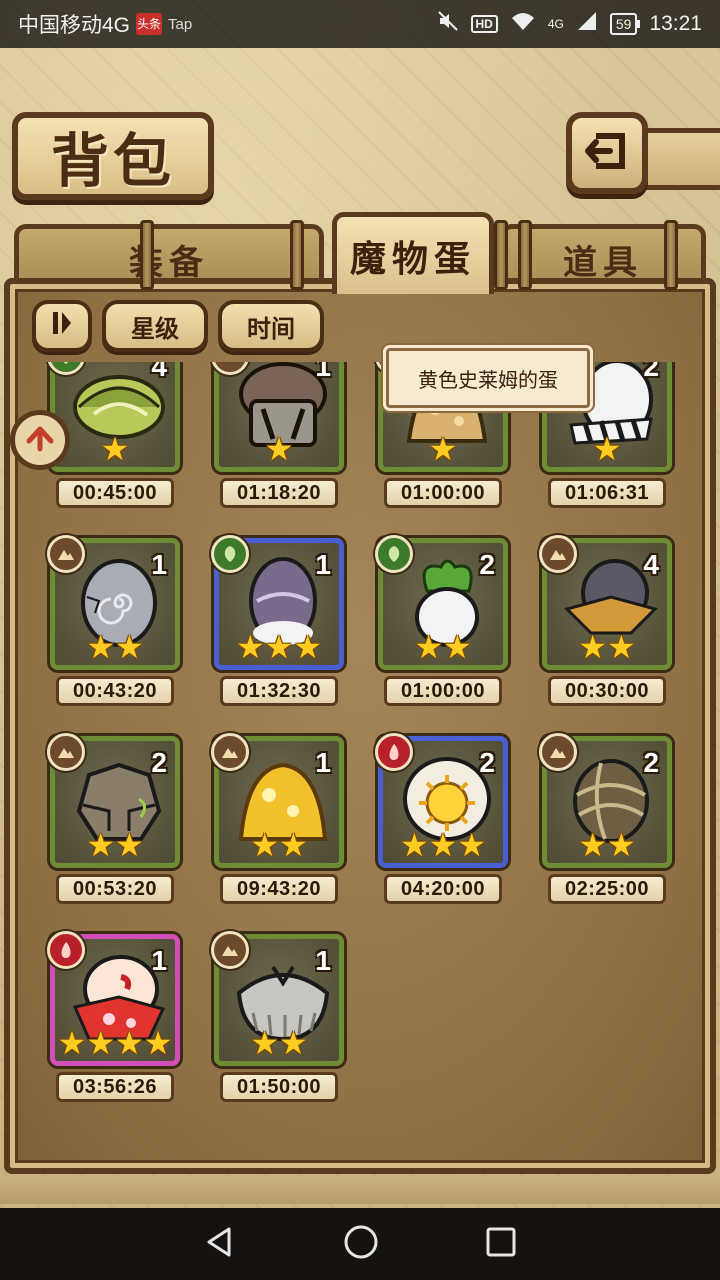 The width and height of the screenshot is (720, 1280). What do you see at coordinates (443, 889) in the screenshot?
I see `hatch-timer: 04:20:00` at bounding box center [443, 889].